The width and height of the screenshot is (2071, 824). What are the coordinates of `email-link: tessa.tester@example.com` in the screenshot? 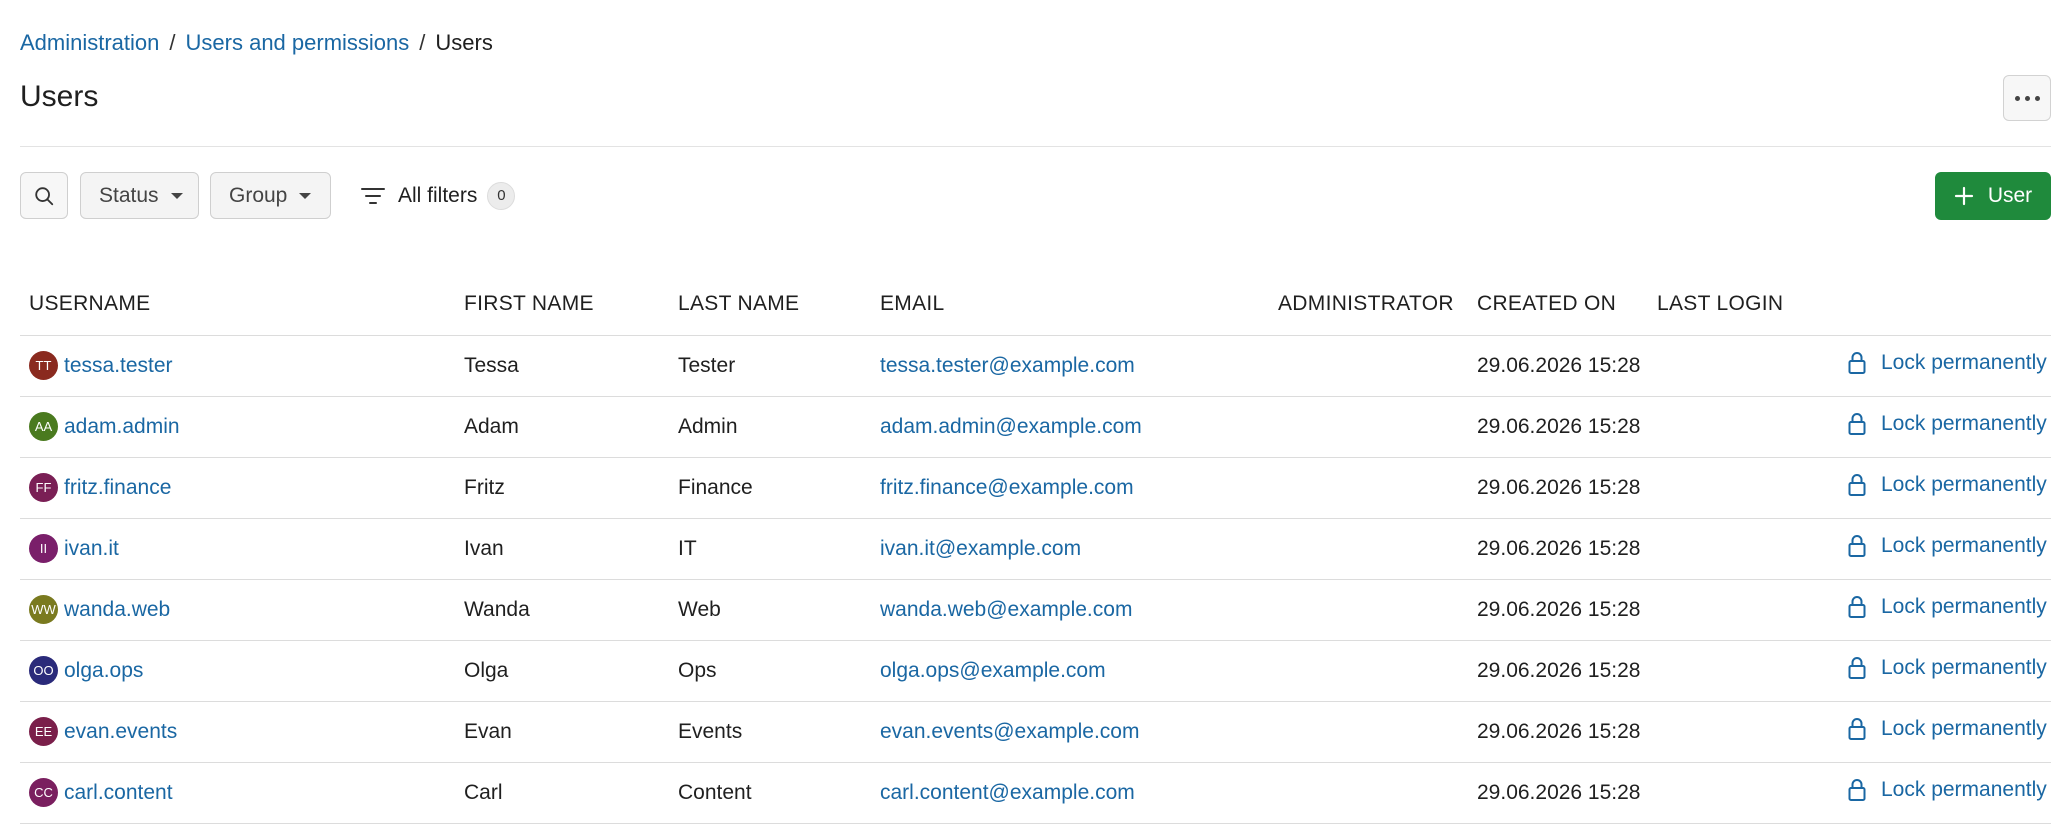 It's located at (1007, 365).